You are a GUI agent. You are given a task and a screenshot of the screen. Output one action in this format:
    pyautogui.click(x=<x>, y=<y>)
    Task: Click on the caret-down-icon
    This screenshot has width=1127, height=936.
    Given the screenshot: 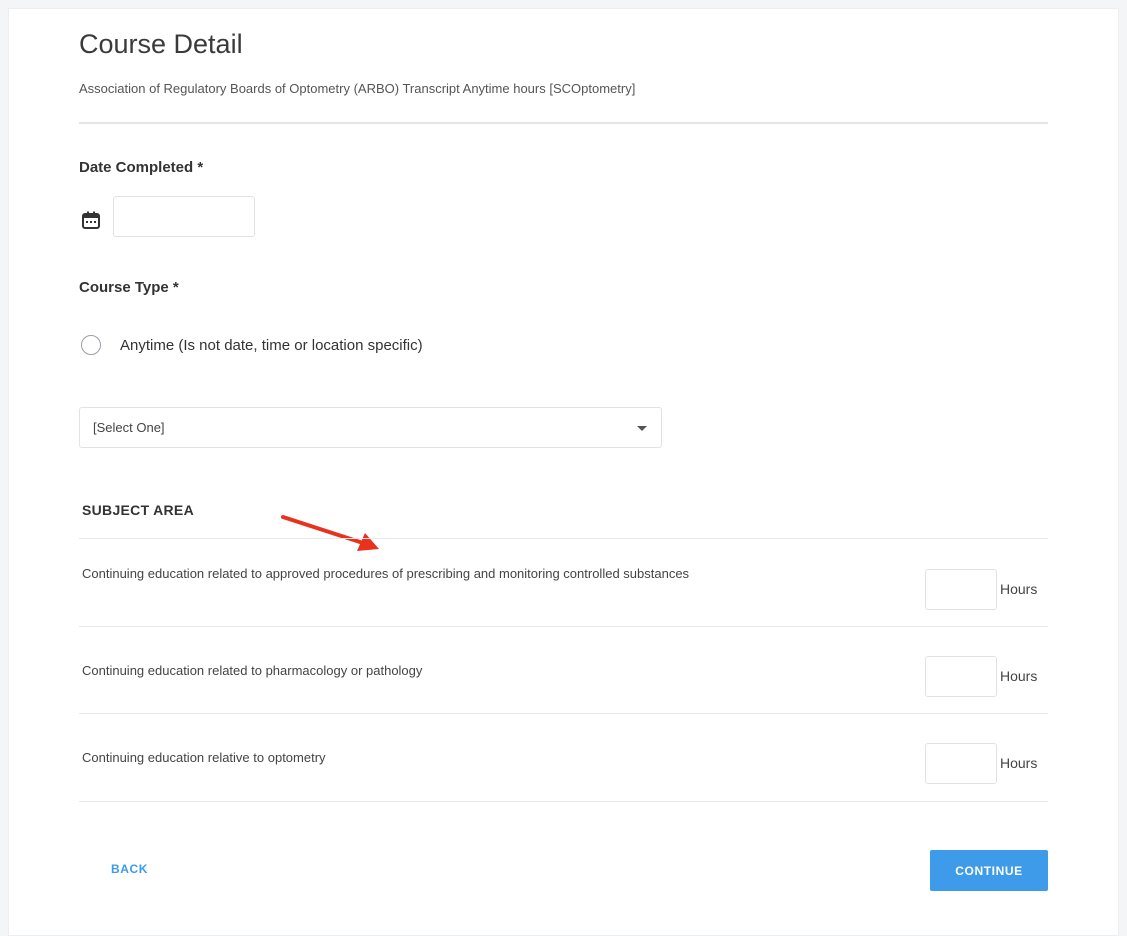 What is the action you would take?
    pyautogui.click(x=642, y=428)
    